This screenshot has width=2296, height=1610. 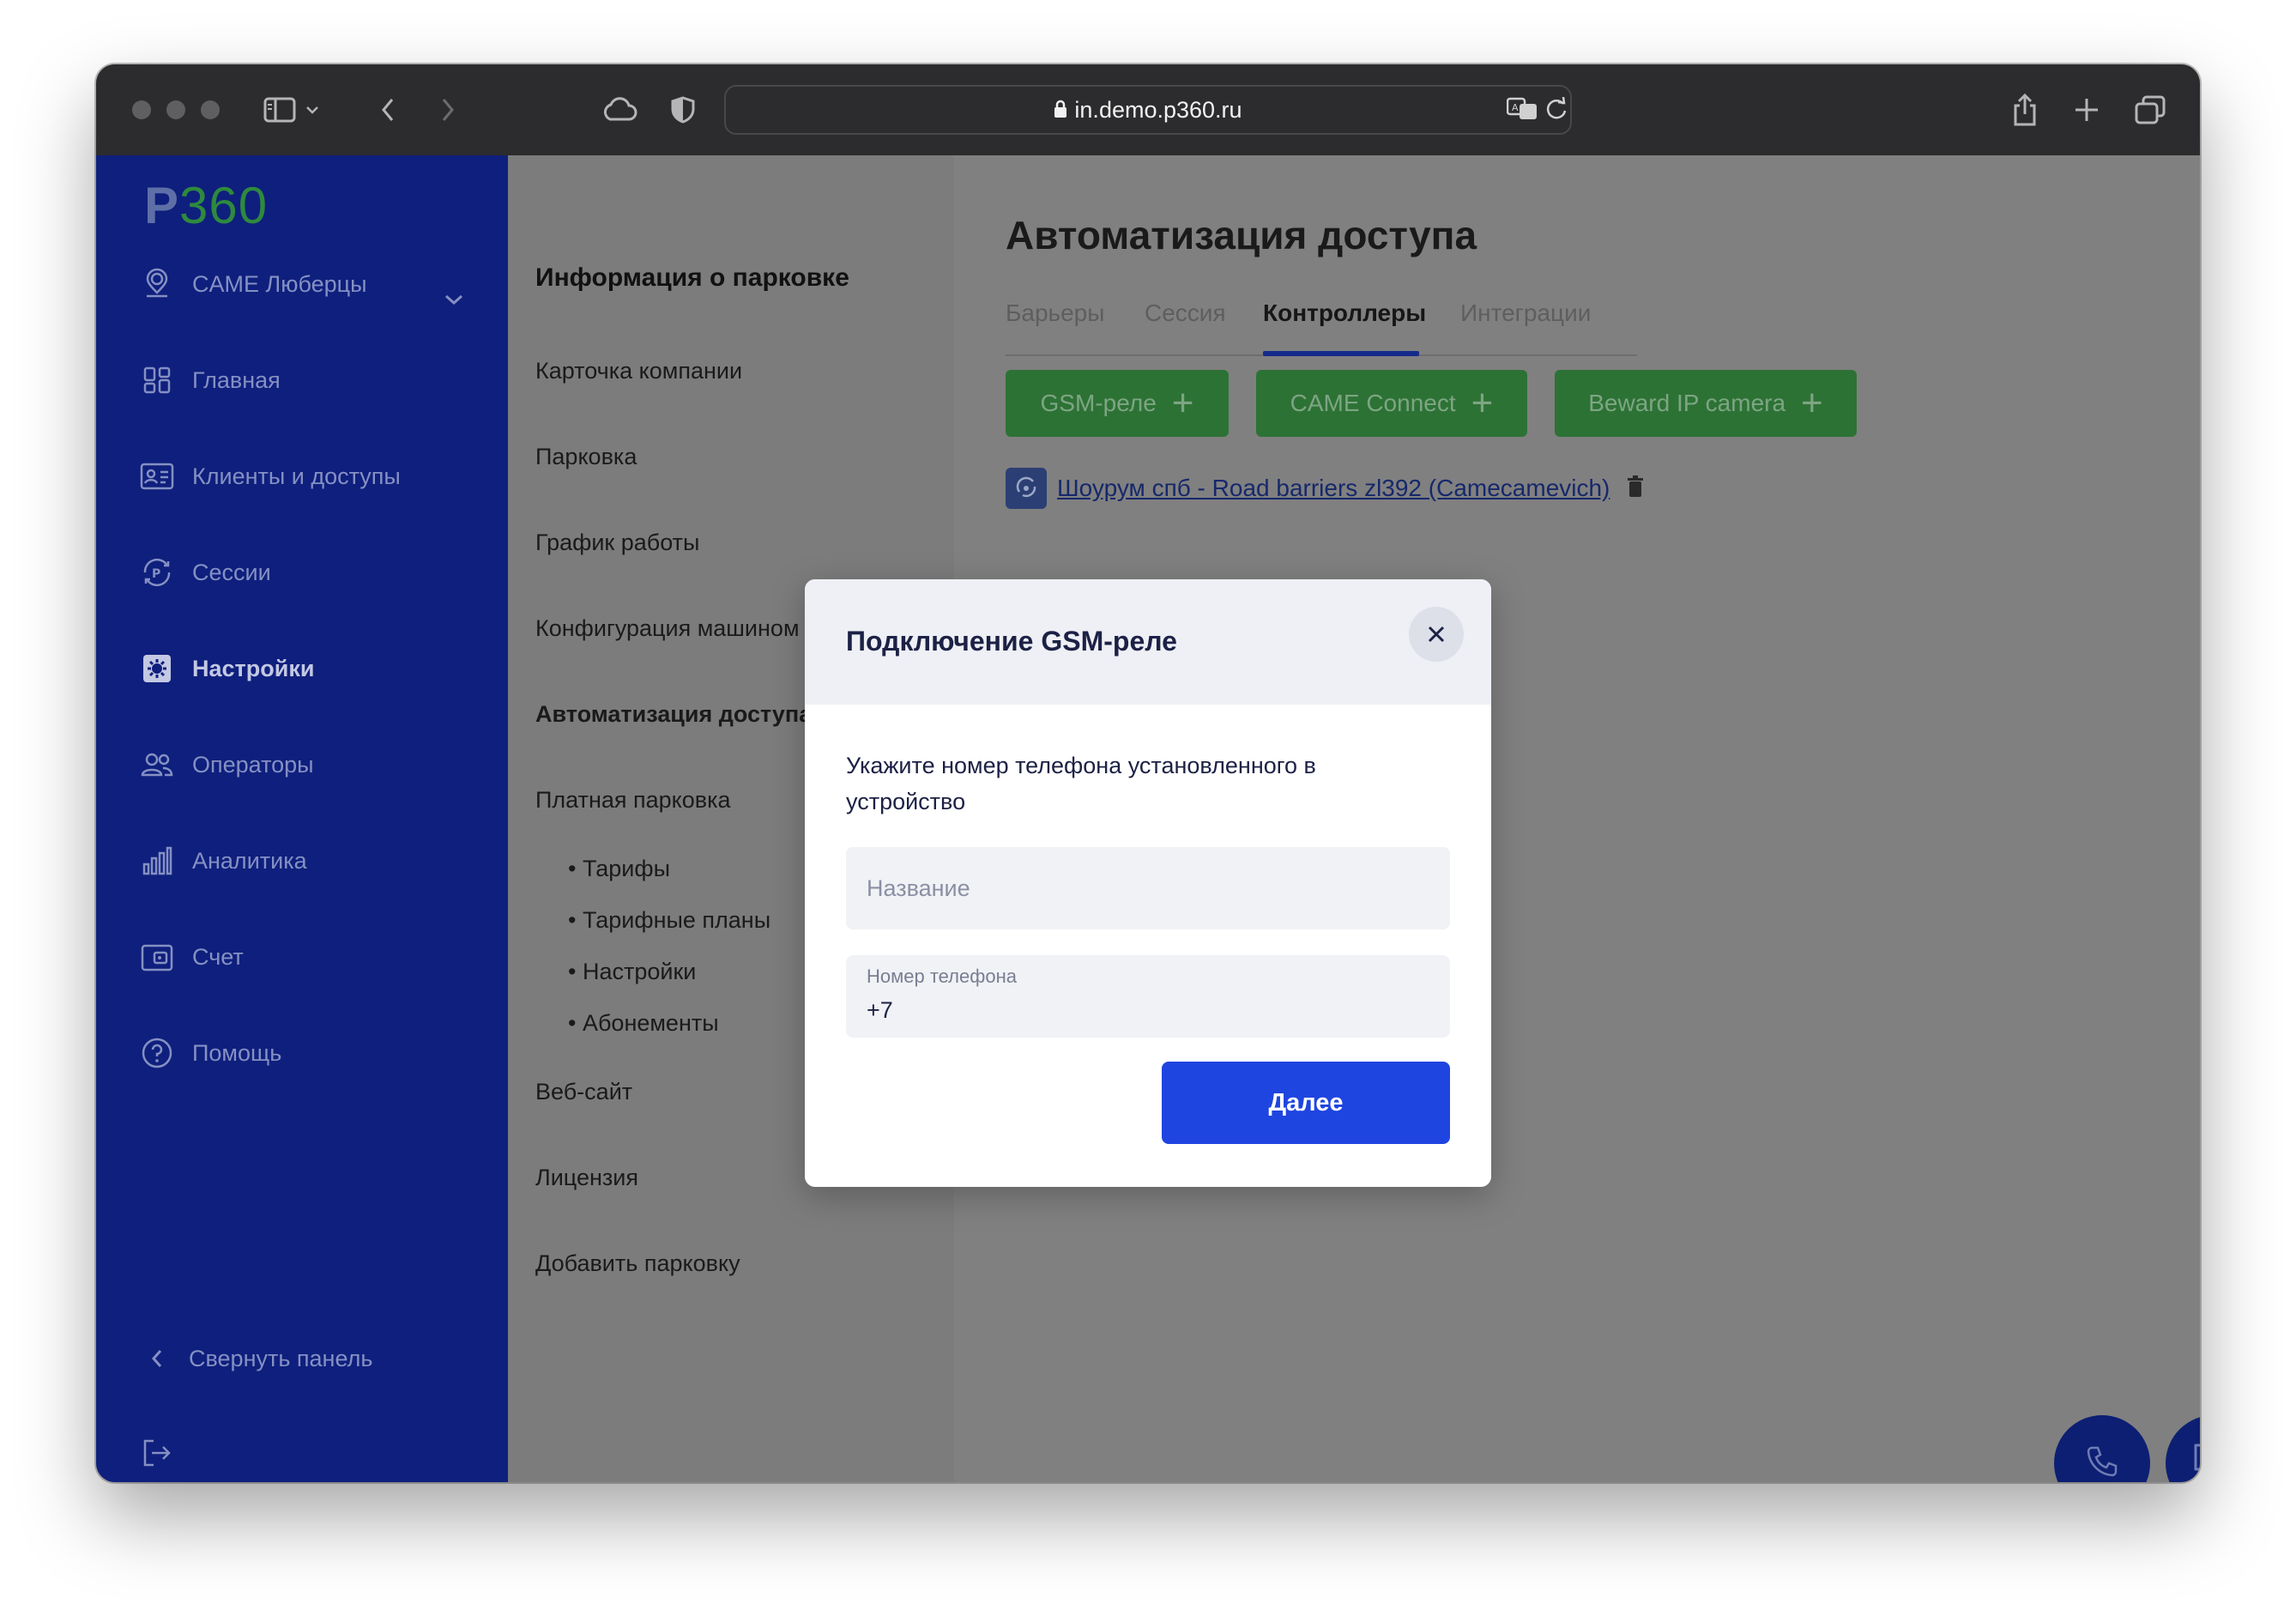 What do you see at coordinates (669, 921) in the screenshot?
I see `settings-subitem-tariff-plans: • Тарифные планы` at bounding box center [669, 921].